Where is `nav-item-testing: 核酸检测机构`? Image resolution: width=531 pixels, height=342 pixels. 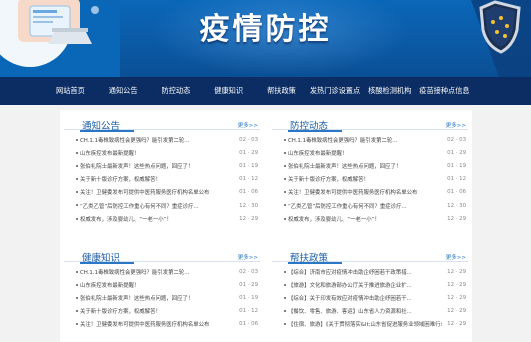 nav-item-testing: 核酸检测机构 is located at coordinates (389, 91).